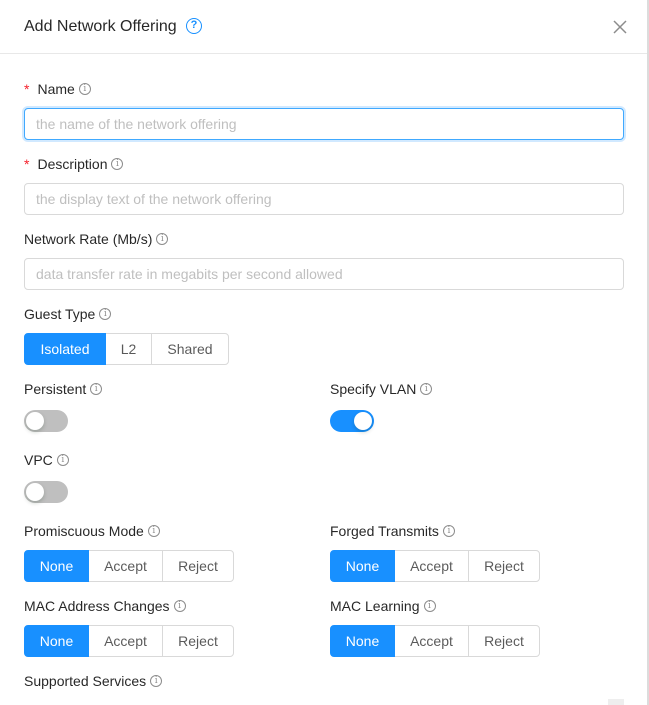 This screenshot has width=649, height=705. Describe the element at coordinates (198, 641) in the screenshot. I see `mac-changes-reject: Reject` at that location.